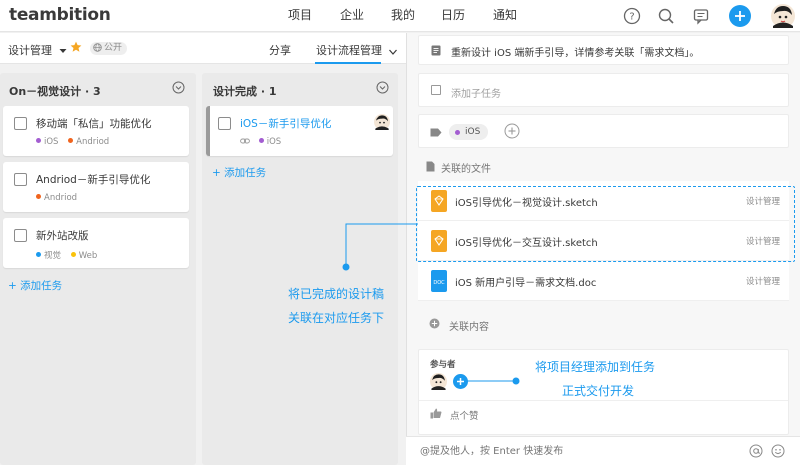 The width and height of the screenshot is (800, 465). What do you see at coordinates (431, 304) in the screenshot?
I see `annotation-connectors` at bounding box center [431, 304].